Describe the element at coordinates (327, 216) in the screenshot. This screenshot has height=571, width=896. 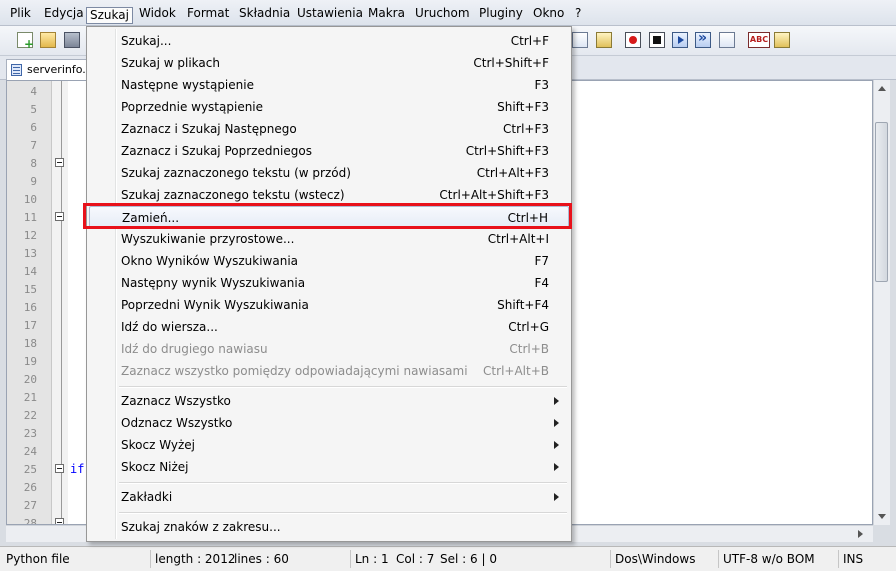
I see `highlight-box` at that location.